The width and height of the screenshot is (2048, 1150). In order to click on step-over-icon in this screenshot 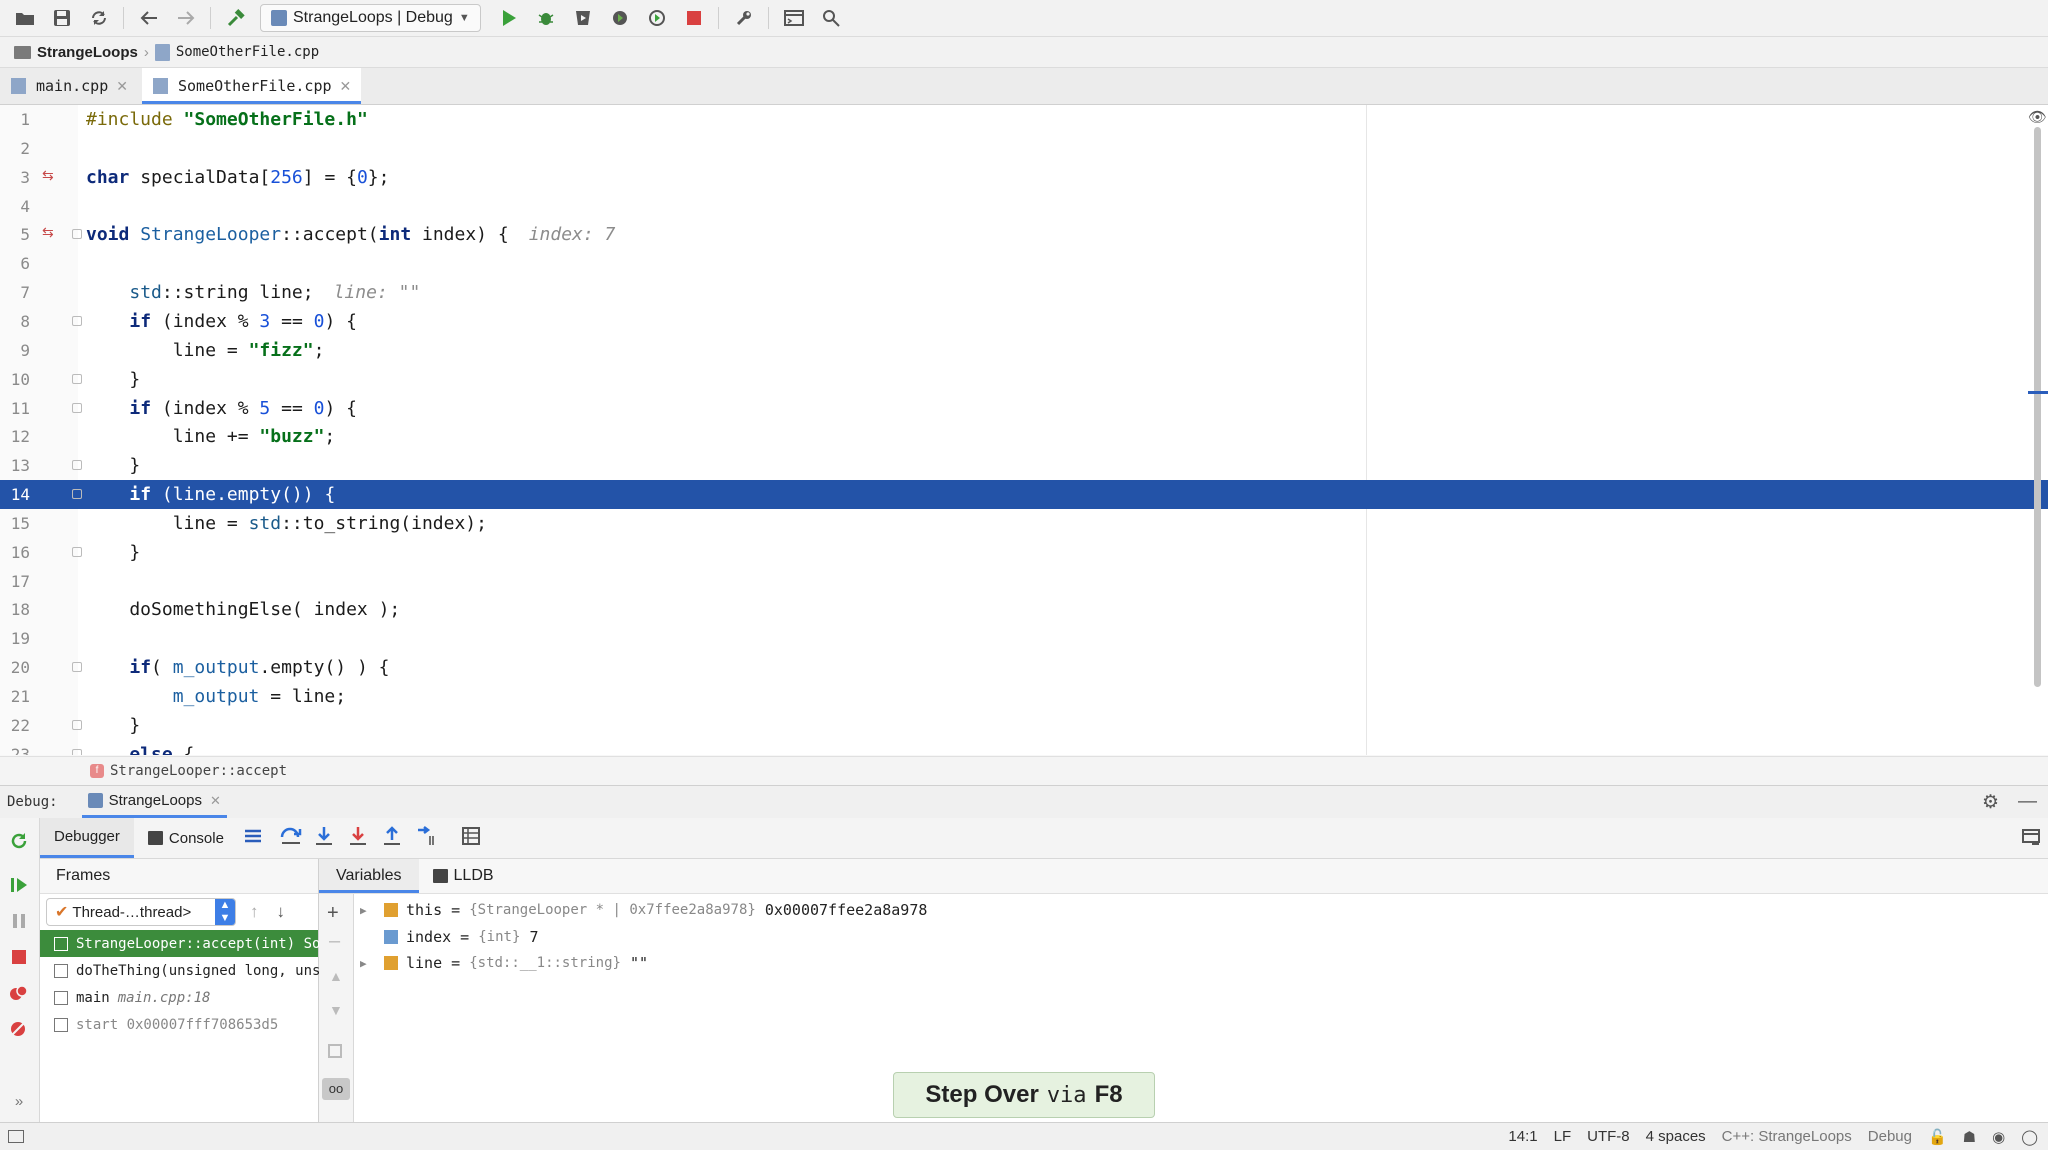, I will do `click(291, 838)`.